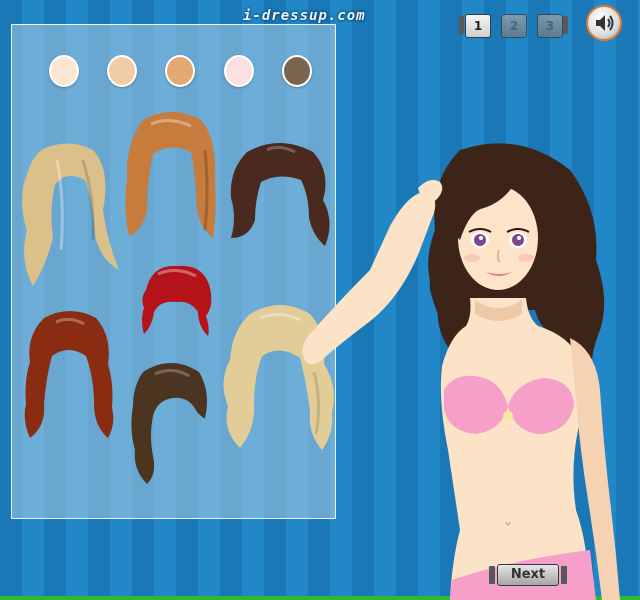 The height and width of the screenshot is (600, 640). Describe the element at coordinates (478, 26) in the screenshot. I see `page-1-button: 1` at that location.